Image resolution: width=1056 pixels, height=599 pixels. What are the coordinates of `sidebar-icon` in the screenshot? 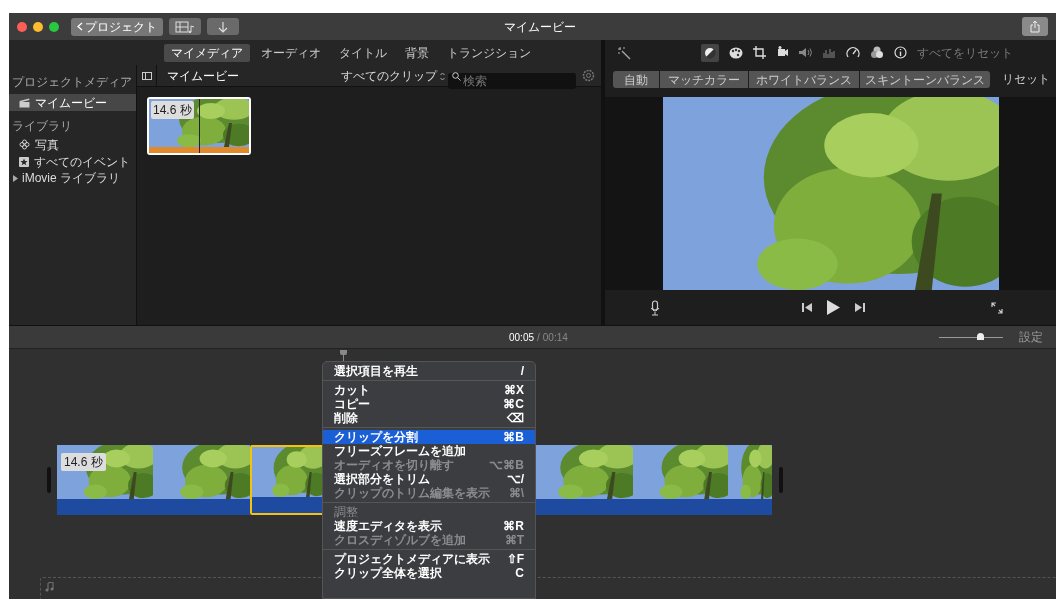 It's located at (146, 75).